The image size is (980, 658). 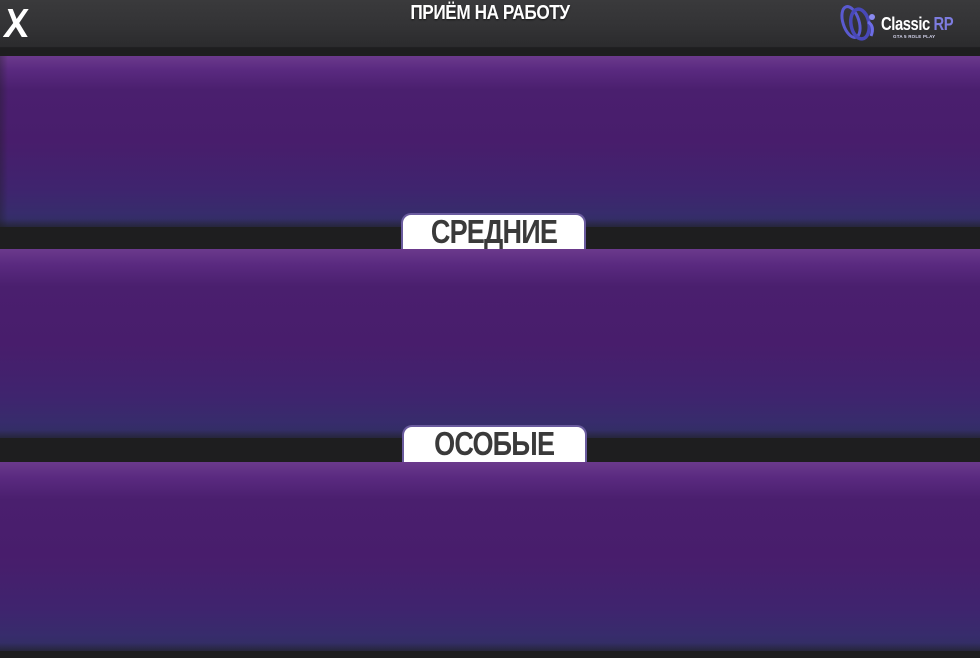 I want to click on logo-swirl-icon, so click(x=857, y=23).